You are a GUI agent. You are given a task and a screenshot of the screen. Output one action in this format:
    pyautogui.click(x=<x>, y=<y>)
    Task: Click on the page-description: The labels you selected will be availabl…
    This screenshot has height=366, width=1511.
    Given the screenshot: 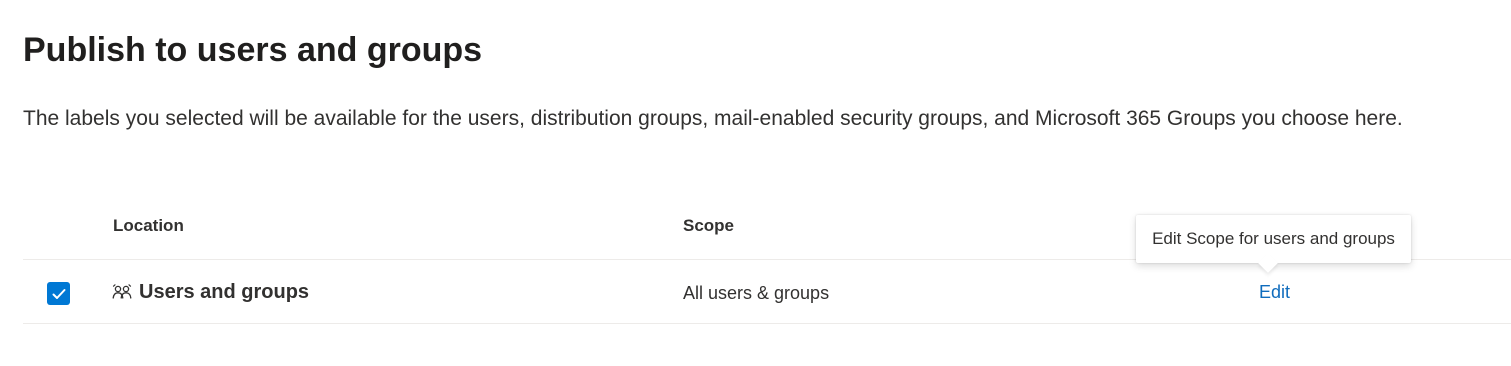 What is the action you would take?
    pyautogui.click(x=713, y=118)
    